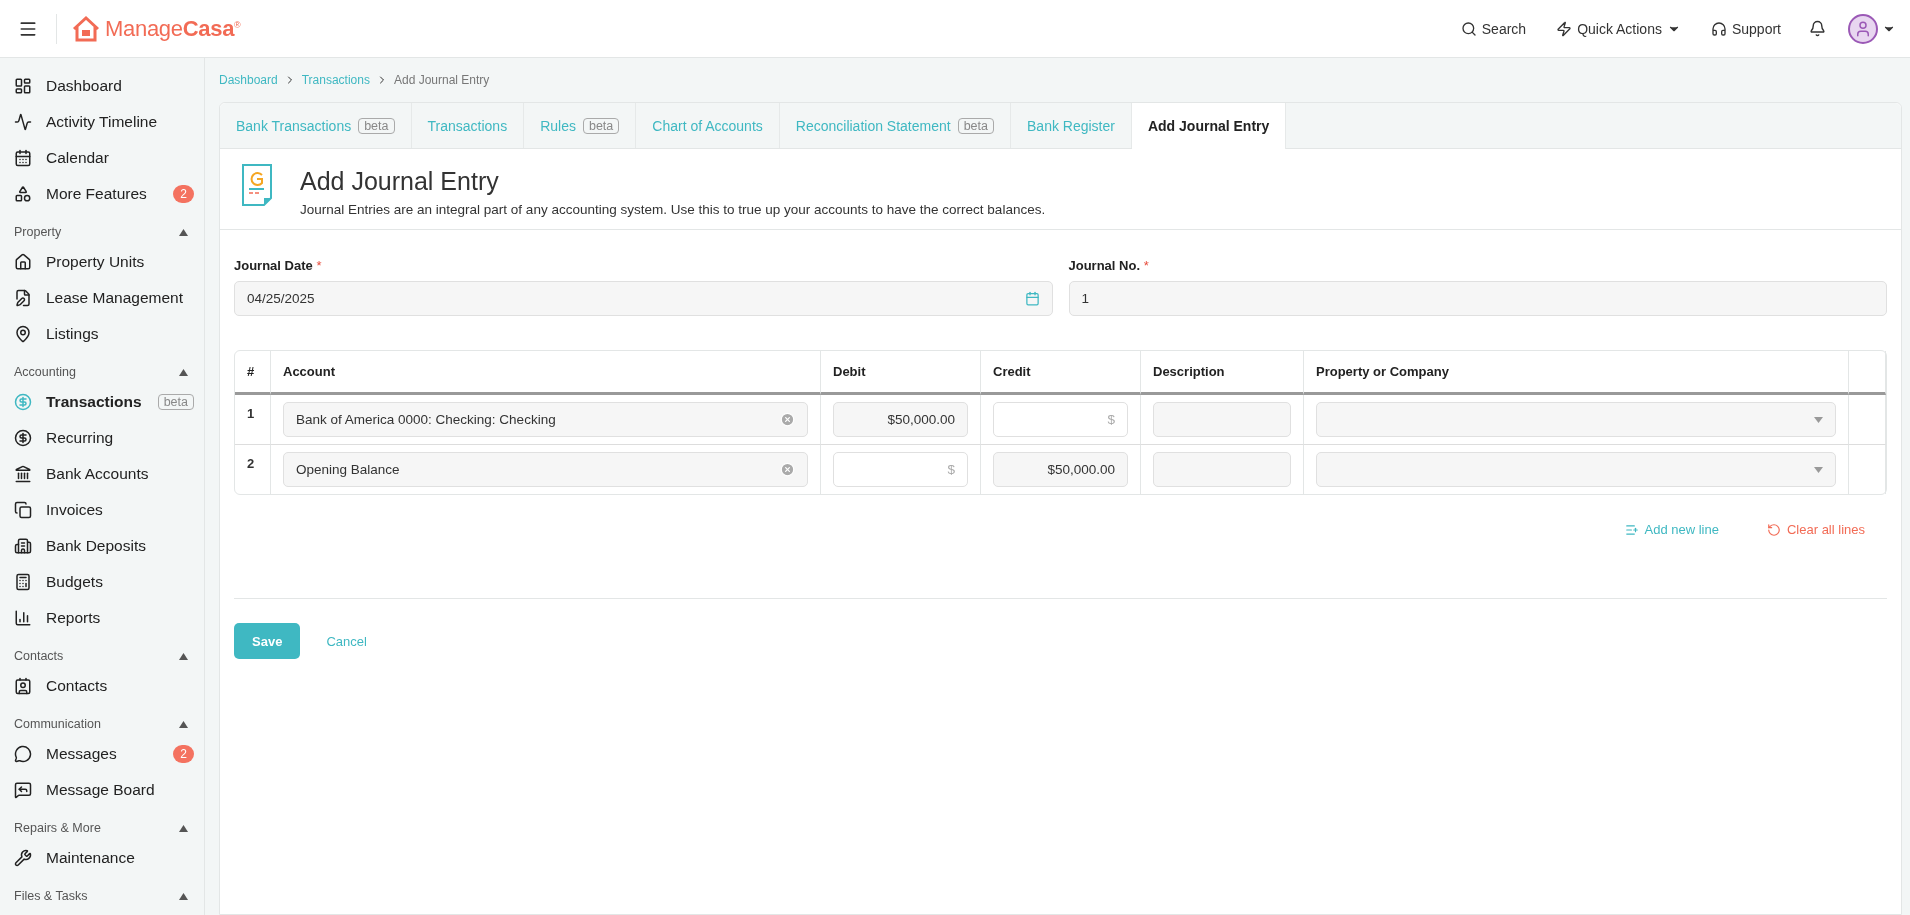 Image resolution: width=1910 pixels, height=915 pixels. Describe the element at coordinates (23, 194) in the screenshot. I see `shapes-icon` at that location.